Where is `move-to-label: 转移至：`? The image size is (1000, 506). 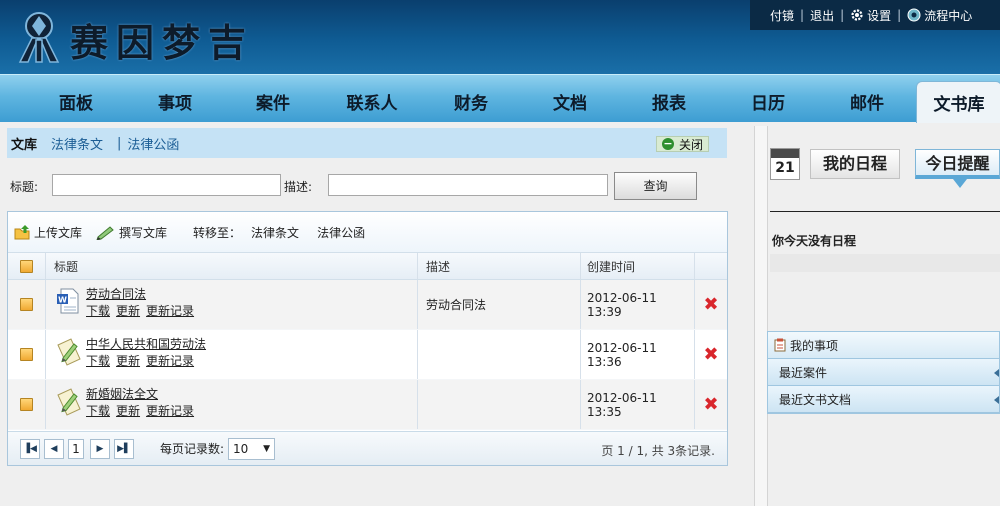 move-to-label: 转移至： is located at coordinates (217, 232).